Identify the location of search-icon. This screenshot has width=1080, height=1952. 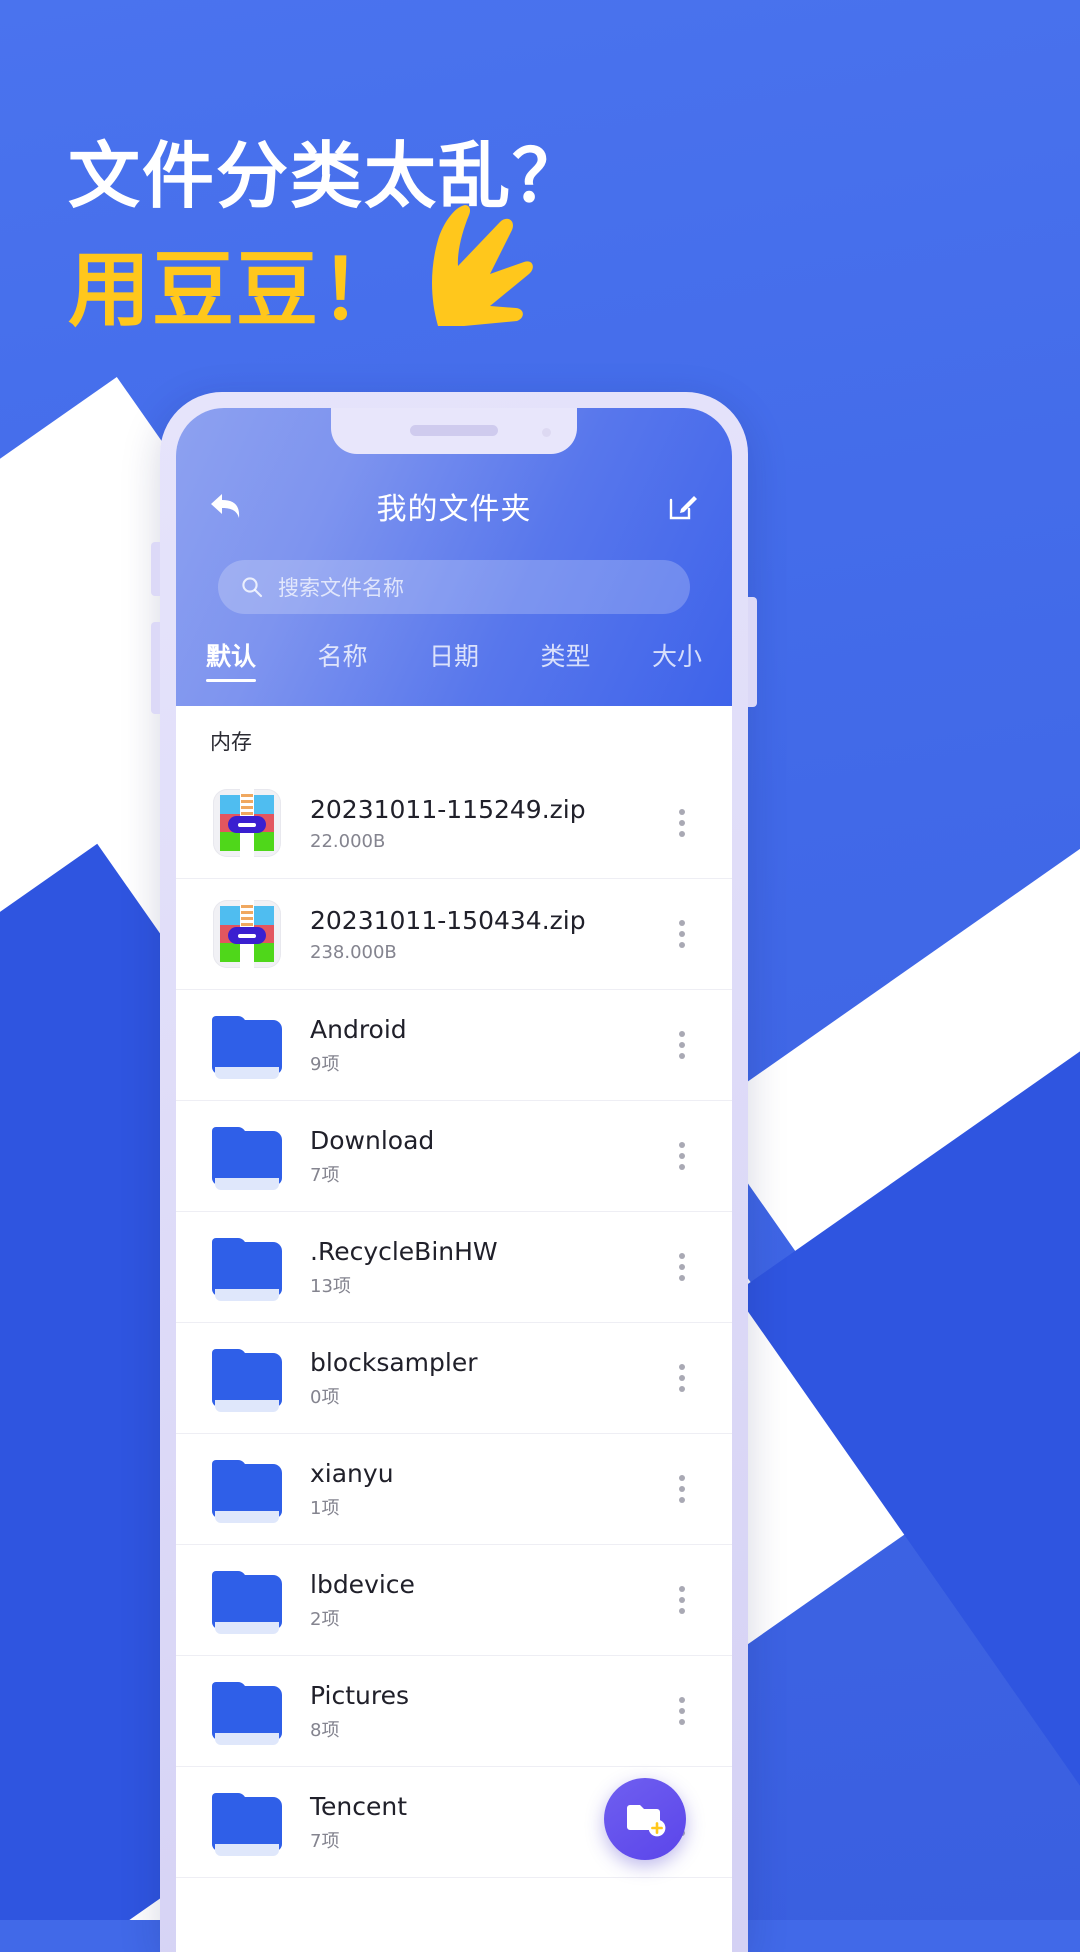
(252, 587).